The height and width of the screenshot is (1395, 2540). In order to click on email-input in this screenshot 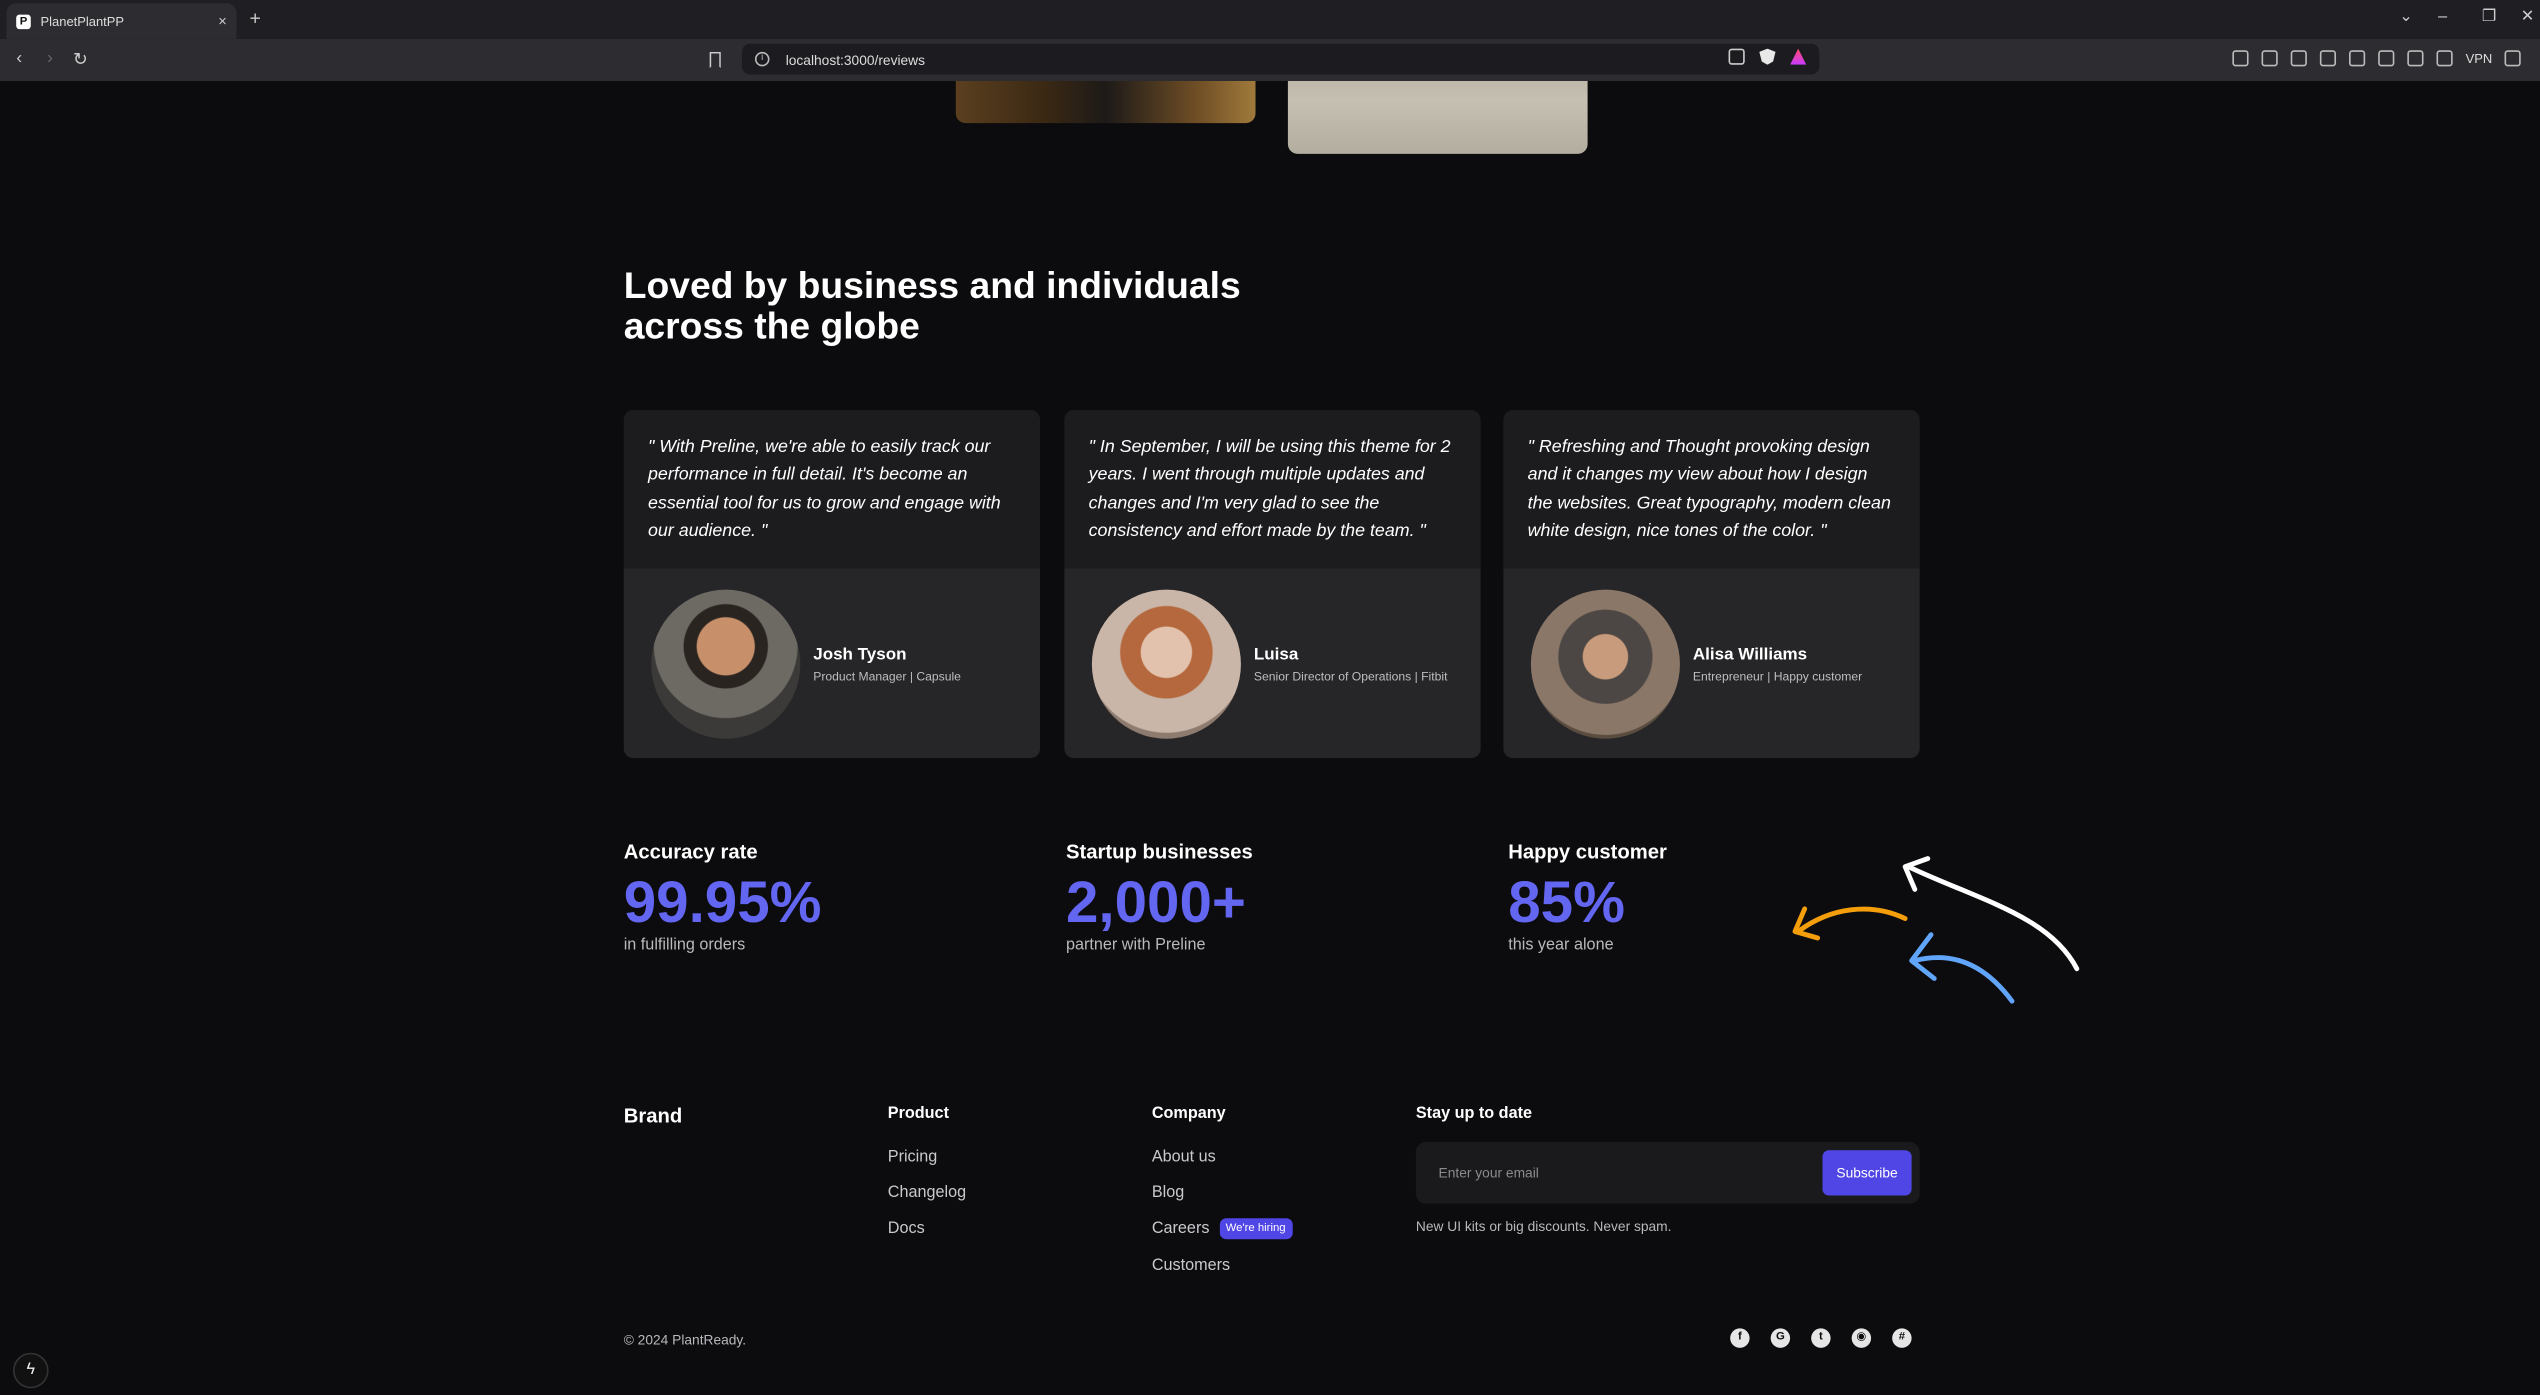, I will do `click(1610, 1173)`.